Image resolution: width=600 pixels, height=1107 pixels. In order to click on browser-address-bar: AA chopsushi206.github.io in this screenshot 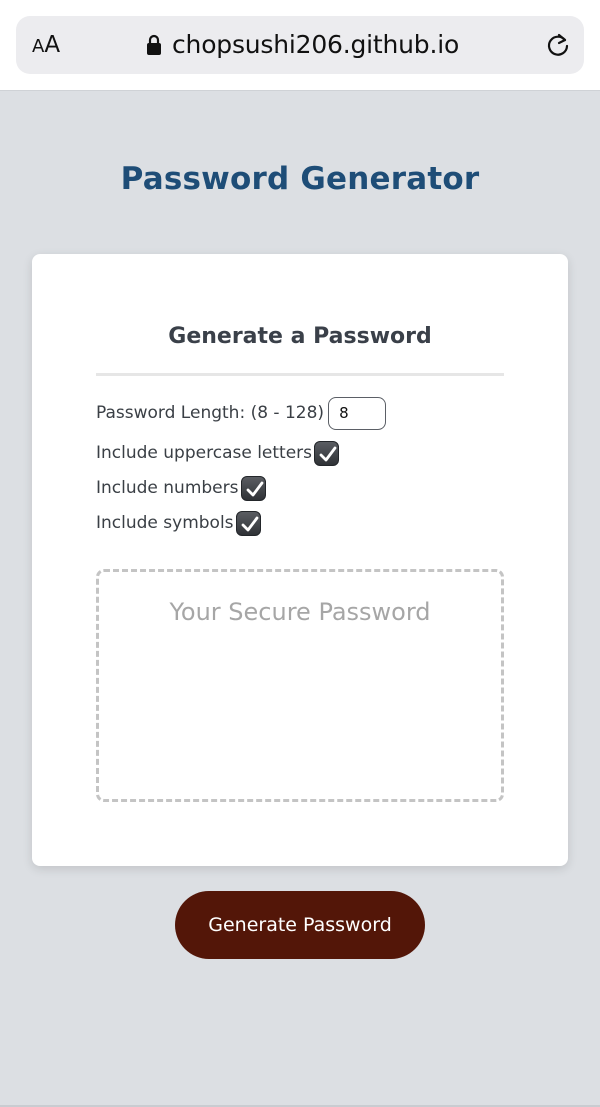, I will do `click(300, 45)`.